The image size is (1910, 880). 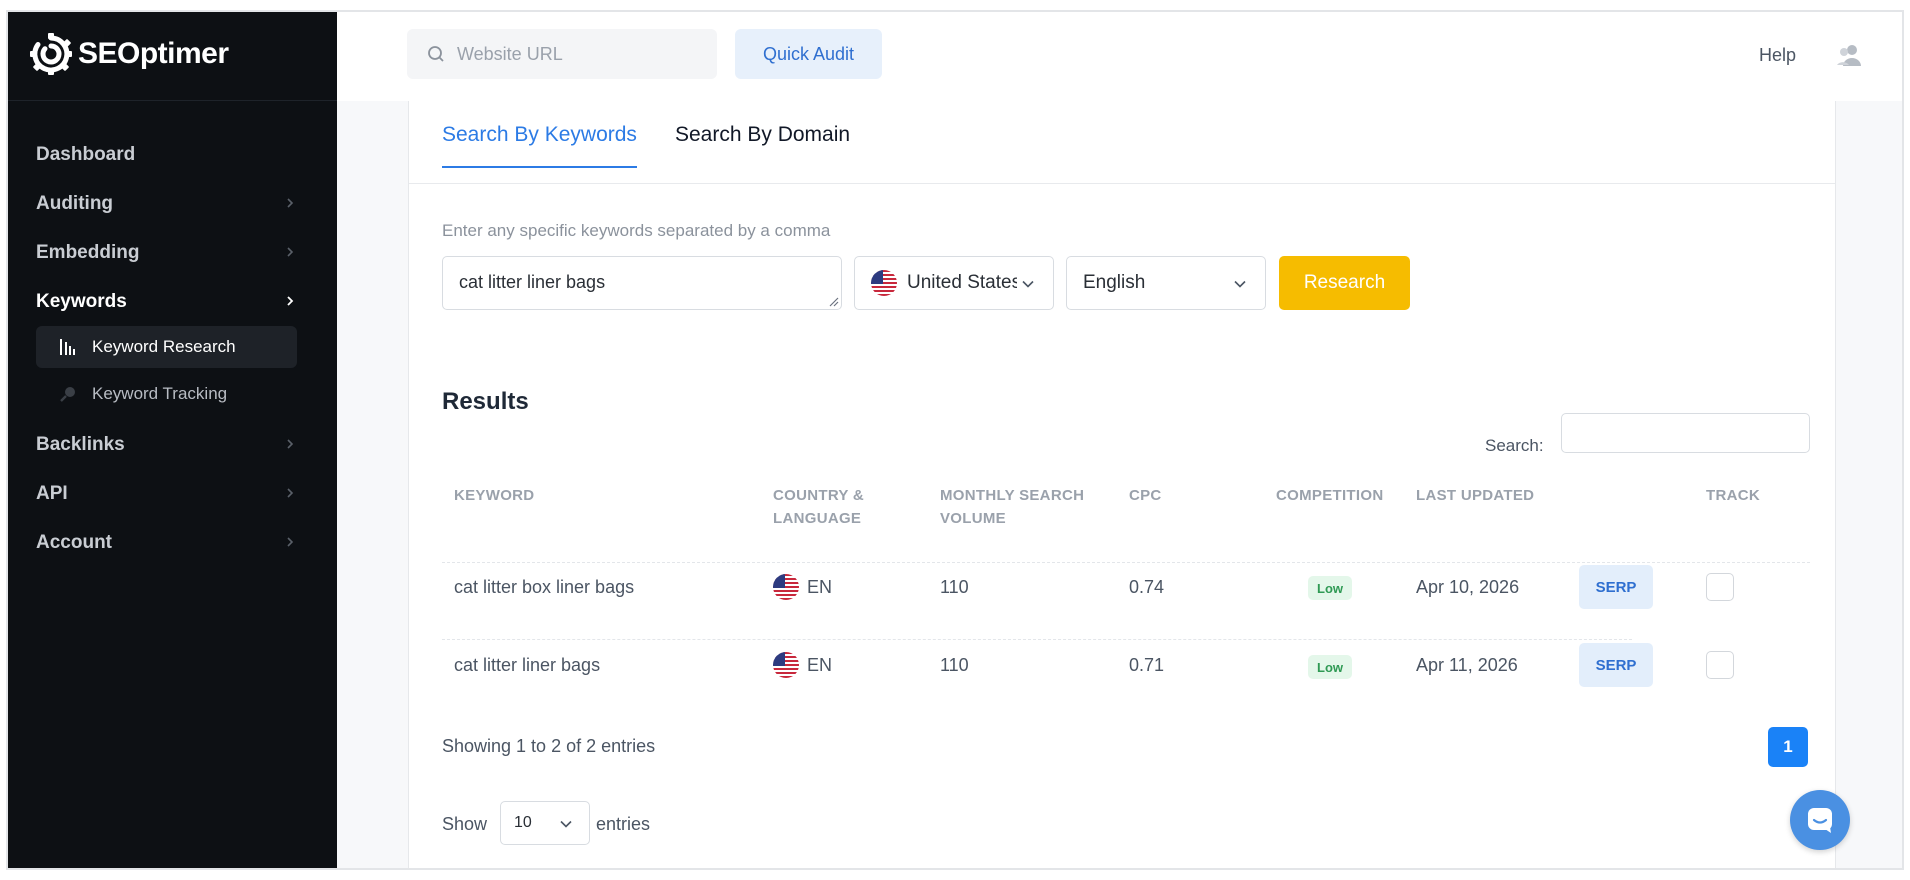 What do you see at coordinates (465, 824) in the screenshot?
I see `show-label: Show` at bounding box center [465, 824].